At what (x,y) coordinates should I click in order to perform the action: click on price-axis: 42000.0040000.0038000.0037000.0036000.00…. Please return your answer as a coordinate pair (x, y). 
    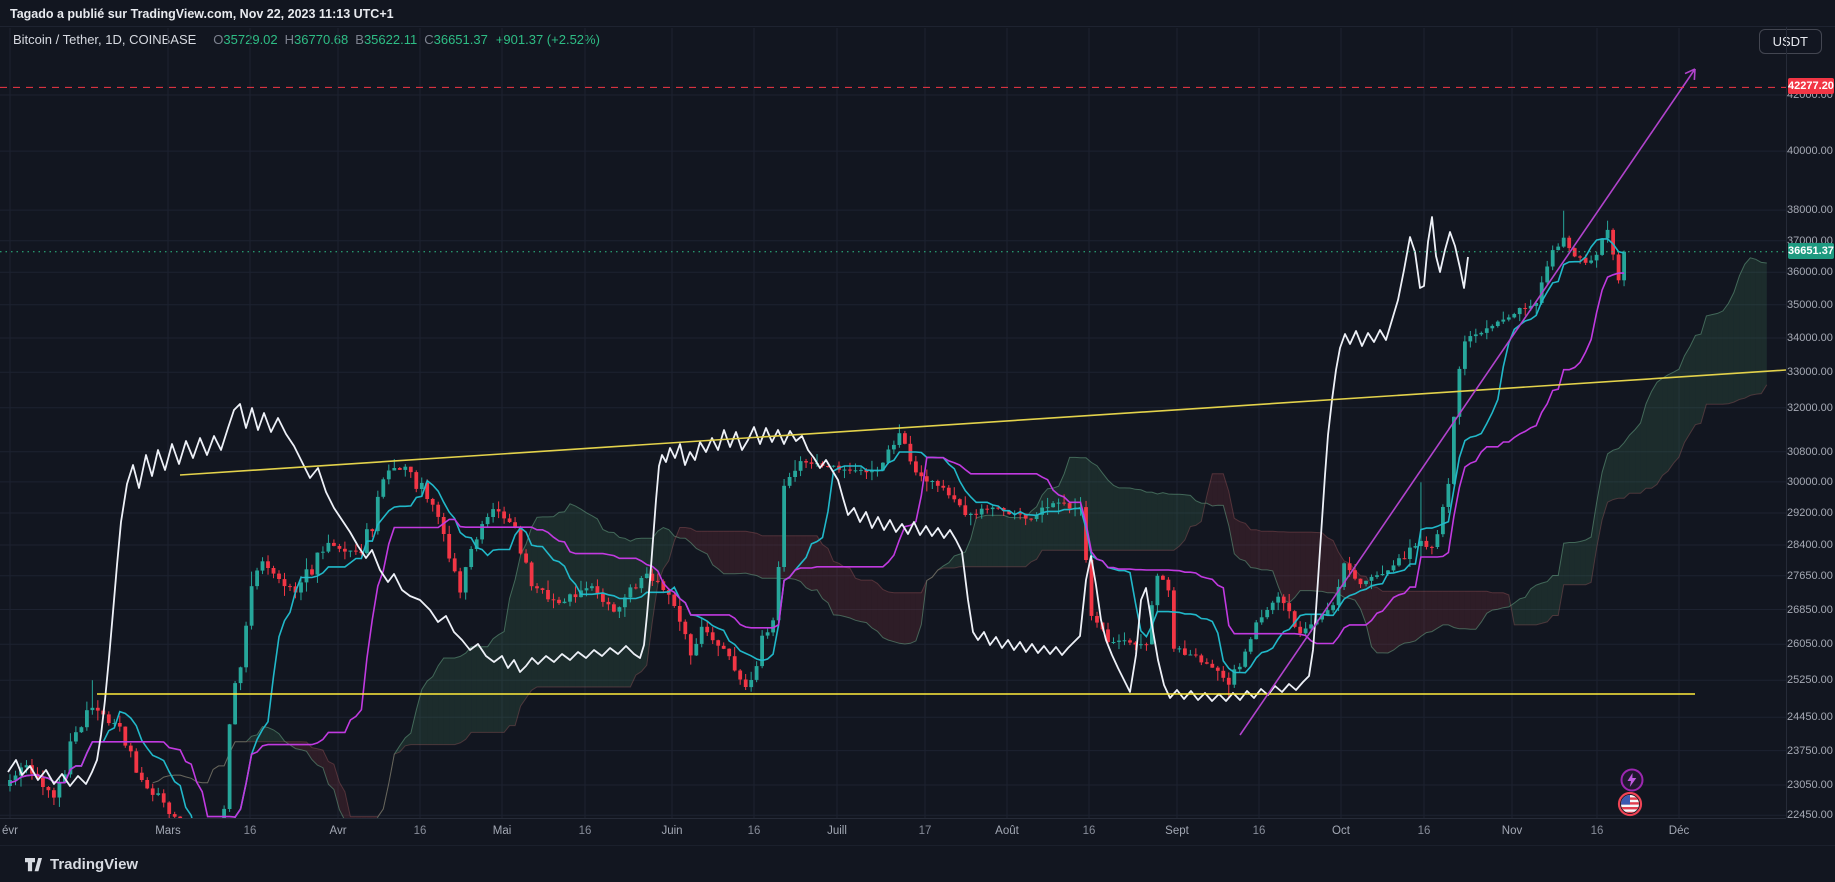
    Looking at the image, I should click on (1810, 422).